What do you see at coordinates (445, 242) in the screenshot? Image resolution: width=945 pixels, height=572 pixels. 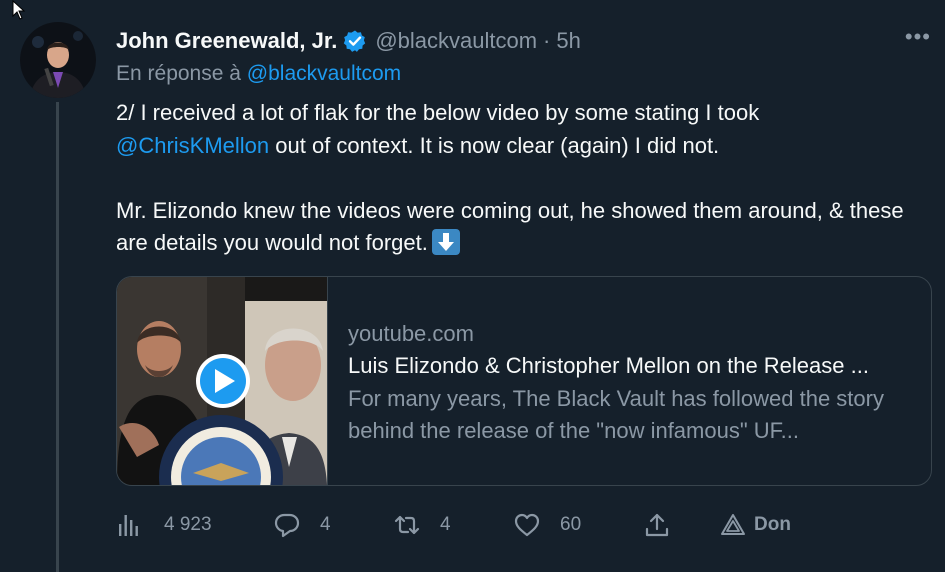 I see `down-arrow-emoji-icon` at bounding box center [445, 242].